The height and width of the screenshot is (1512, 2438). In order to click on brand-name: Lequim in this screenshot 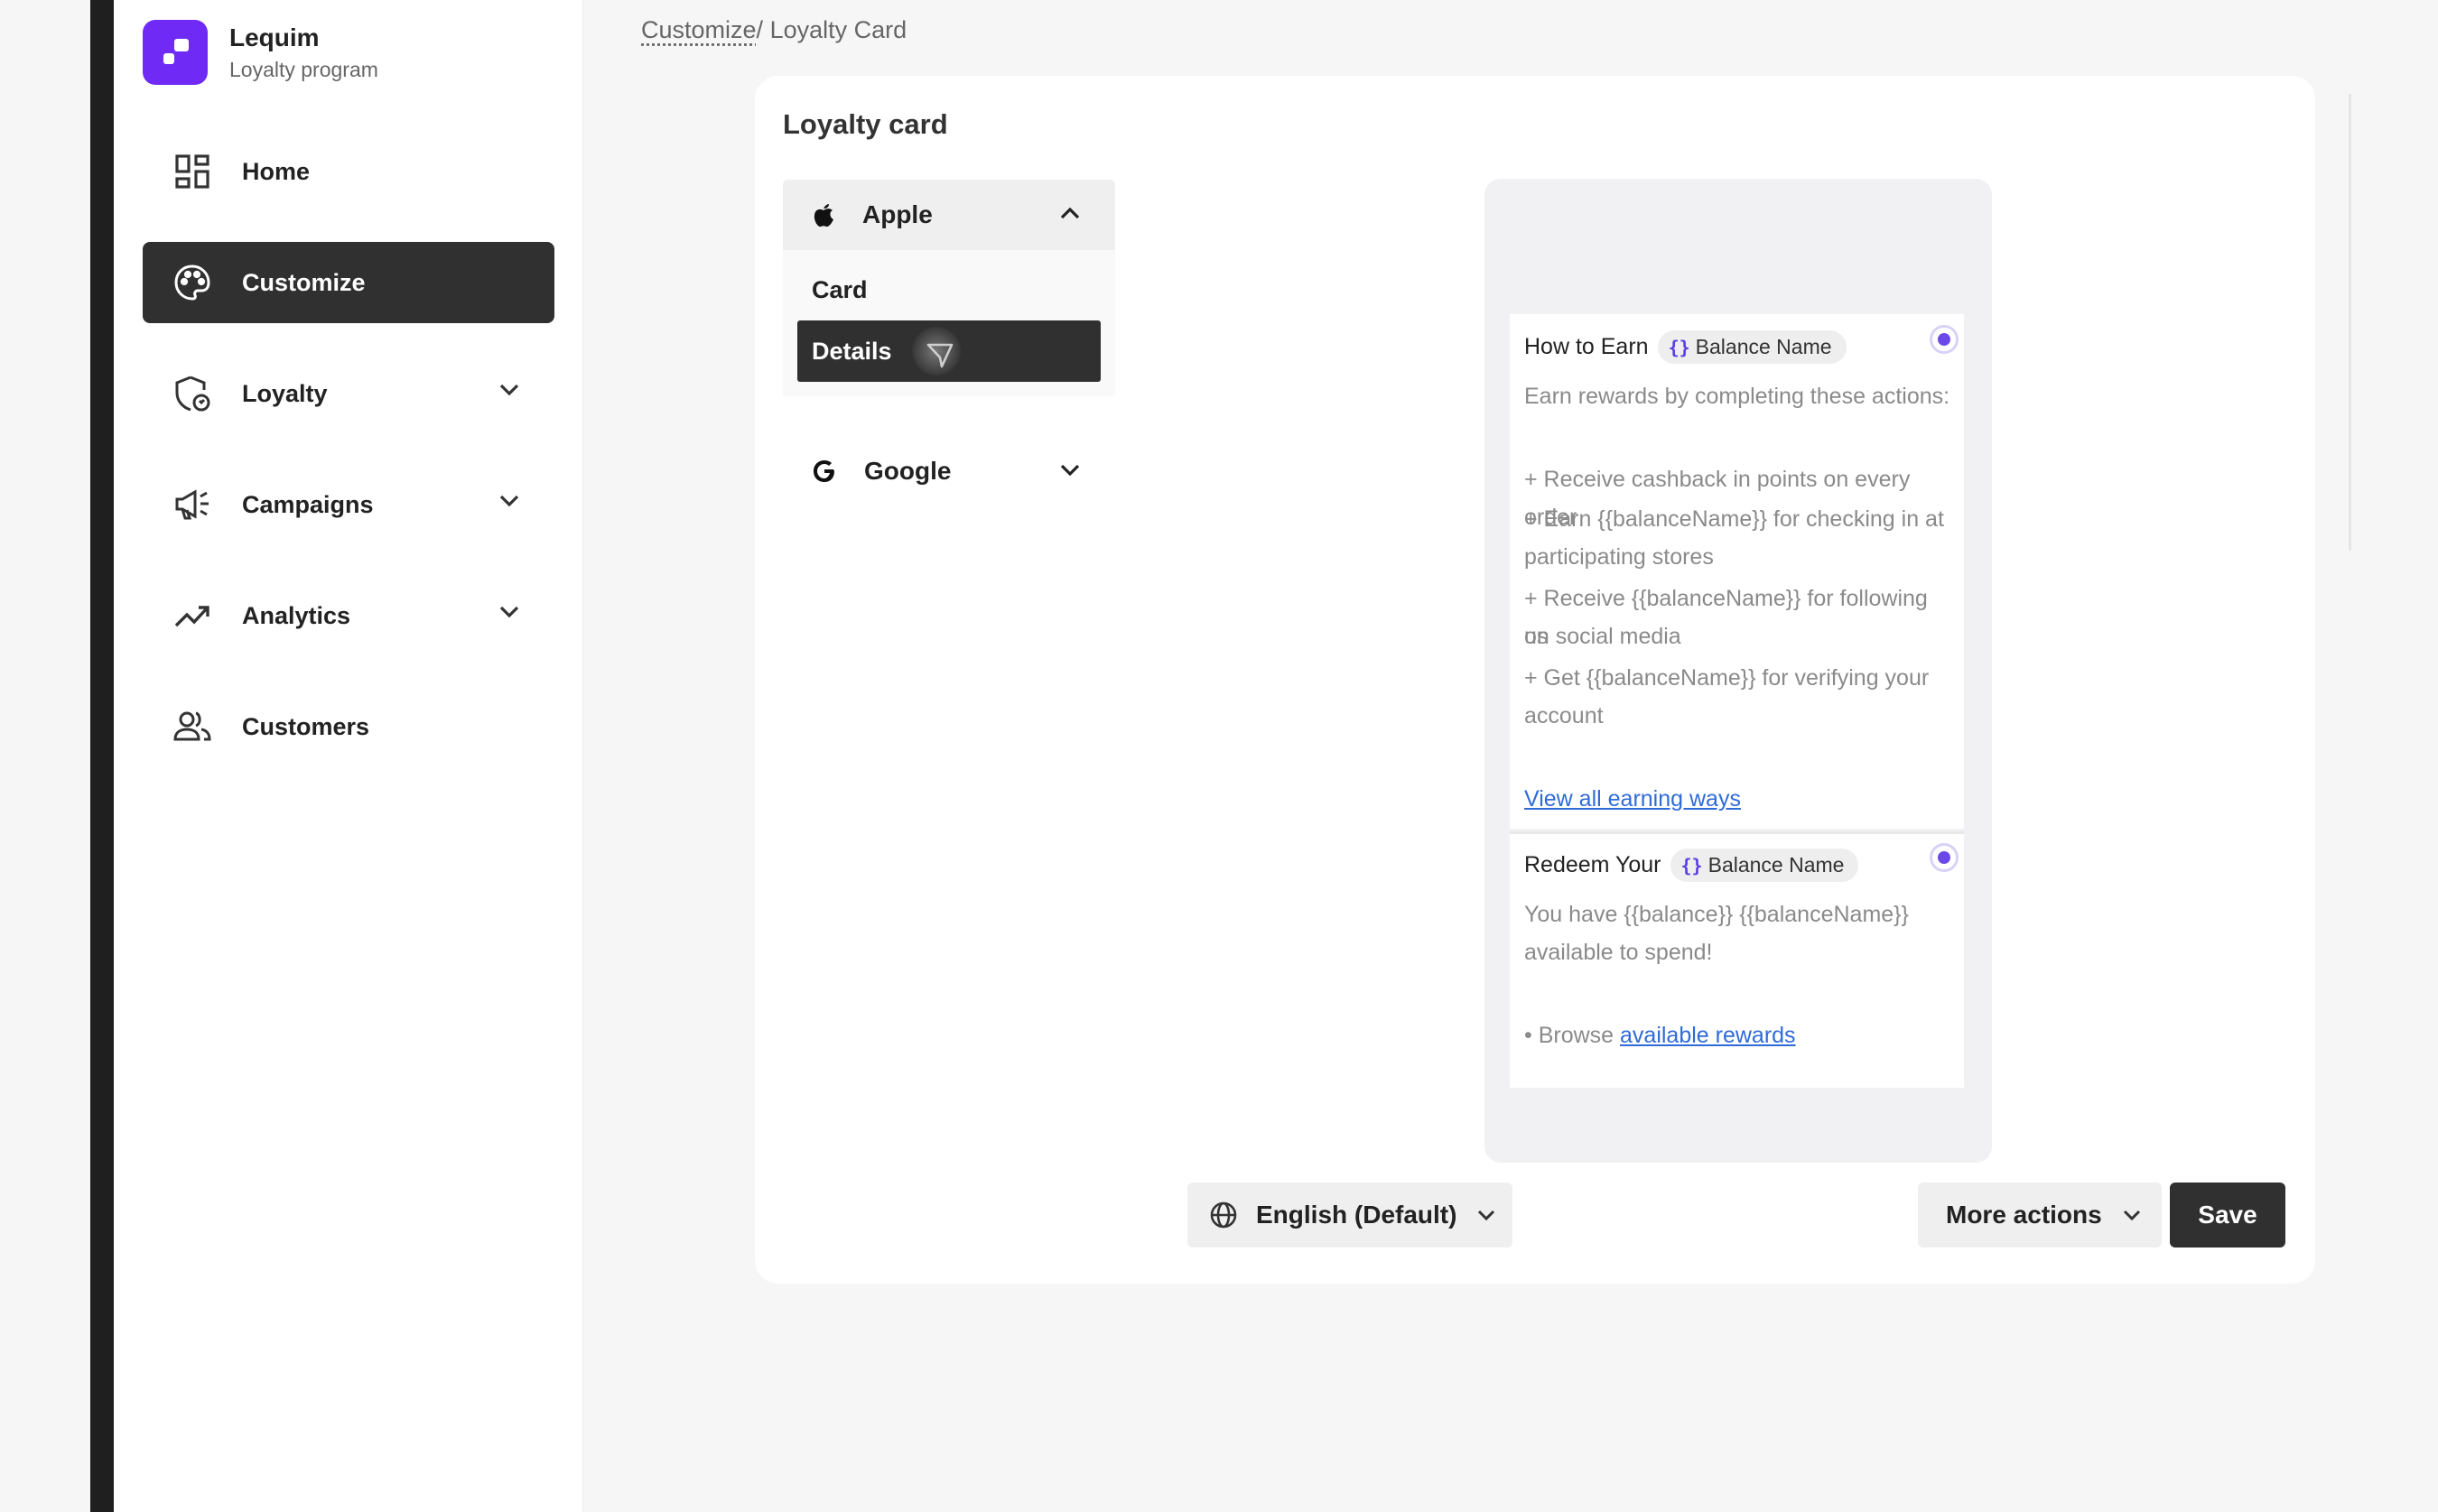, I will do `click(274, 37)`.